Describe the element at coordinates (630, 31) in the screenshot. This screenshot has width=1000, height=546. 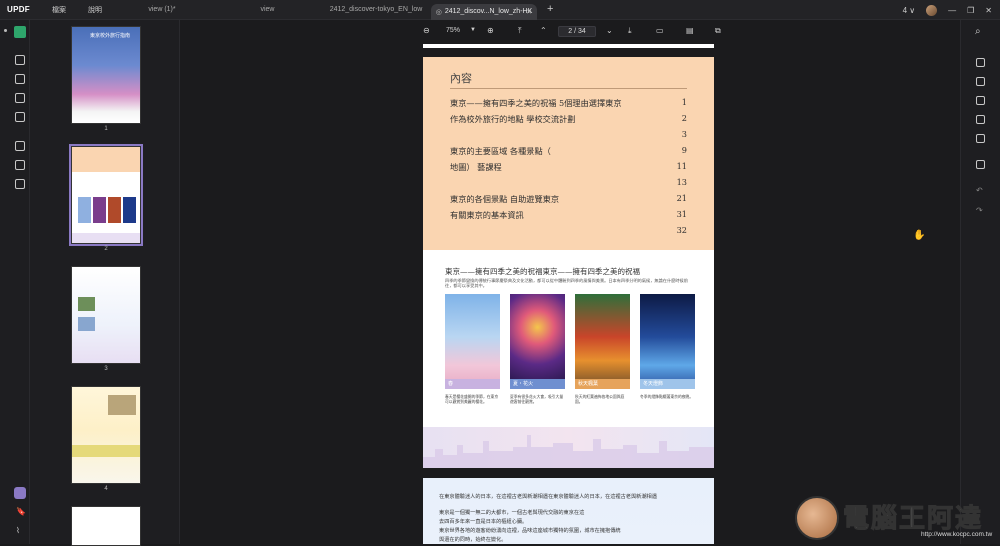
I see `last-page-icon: ⤓` at that location.